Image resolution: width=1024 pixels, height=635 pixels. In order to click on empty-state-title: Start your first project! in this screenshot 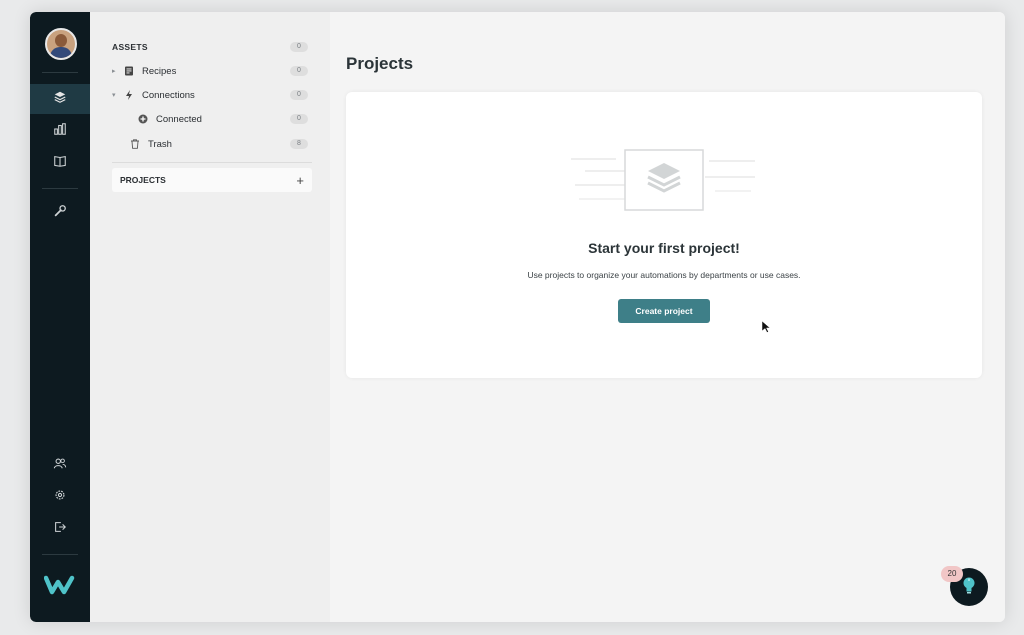, I will do `click(664, 248)`.